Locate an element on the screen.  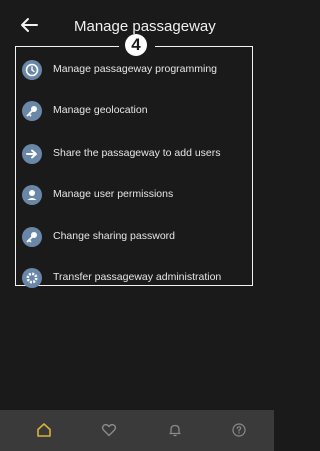
menu-item-label: Transfer passageway administration is located at coordinates (137, 277).